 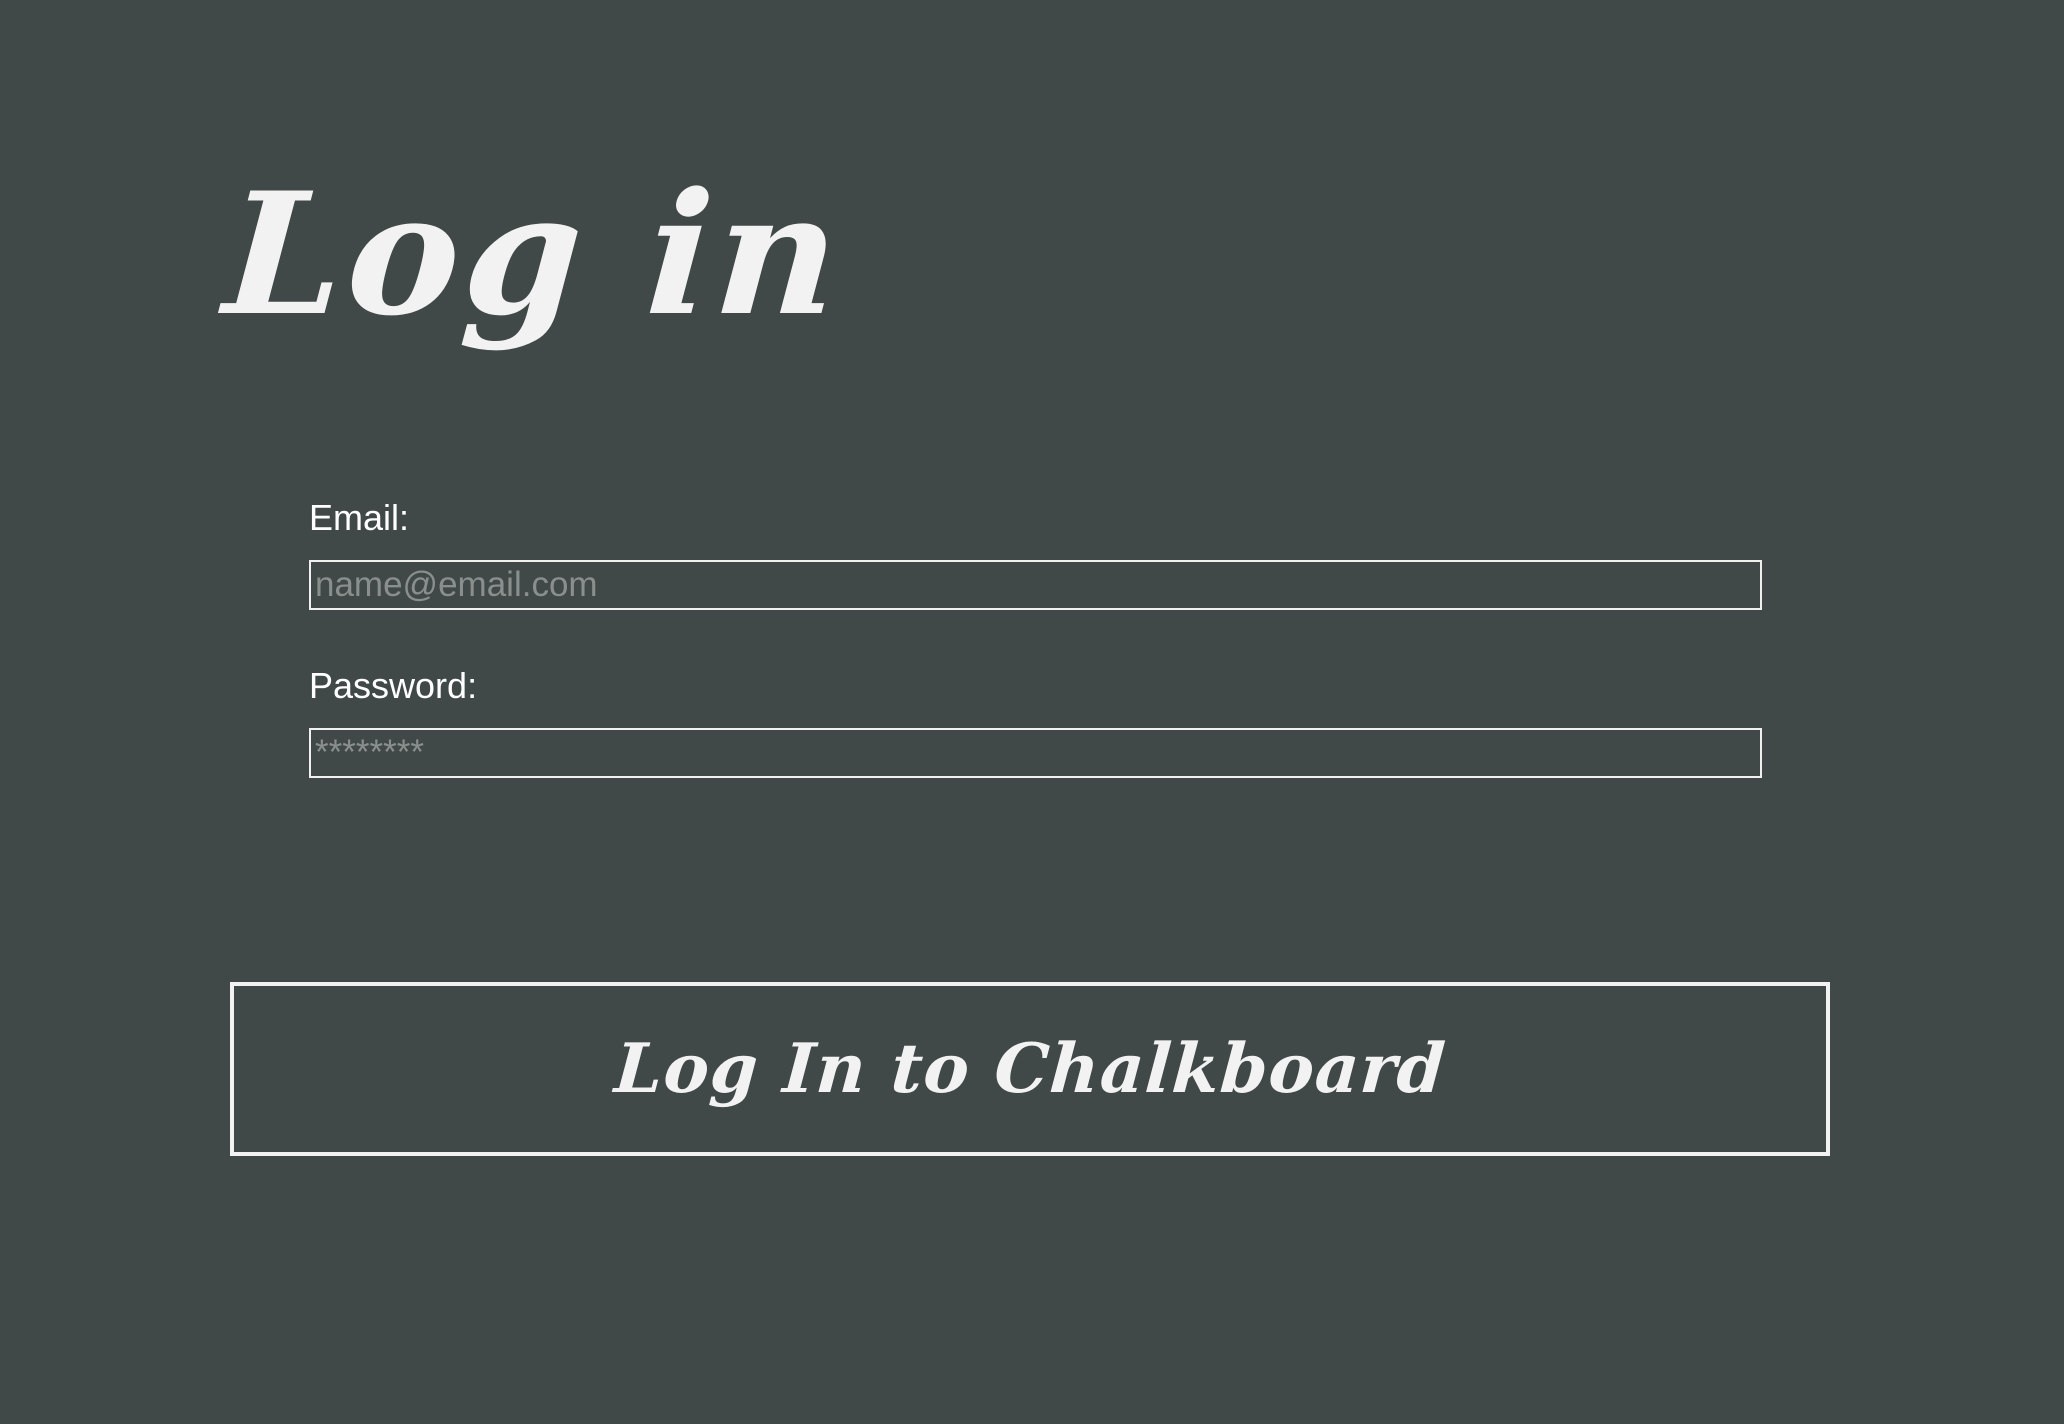 I want to click on email-field, so click(x=1035, y=585).